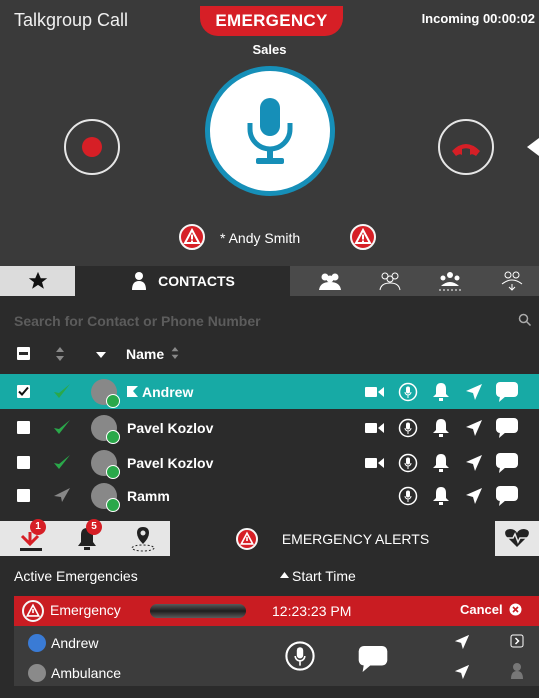 The image size is (539, 698). Describe the element at coordinates (491, 609) in the screenshot. I see `cancel-emergency-button: Cancel` at that location.